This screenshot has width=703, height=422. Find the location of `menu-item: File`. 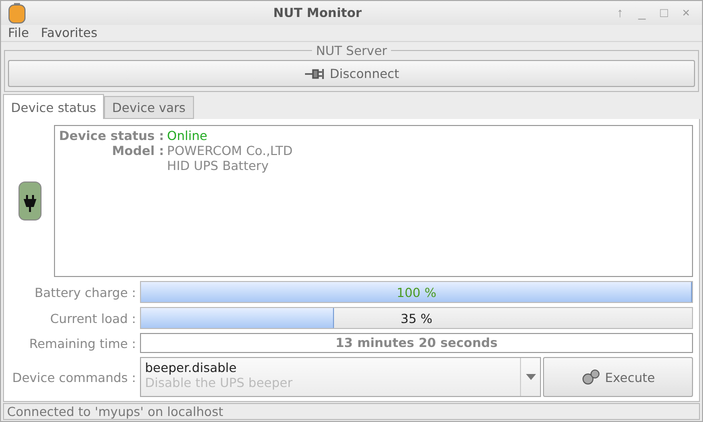

menu-item: File is located at coordinates (18, 32).